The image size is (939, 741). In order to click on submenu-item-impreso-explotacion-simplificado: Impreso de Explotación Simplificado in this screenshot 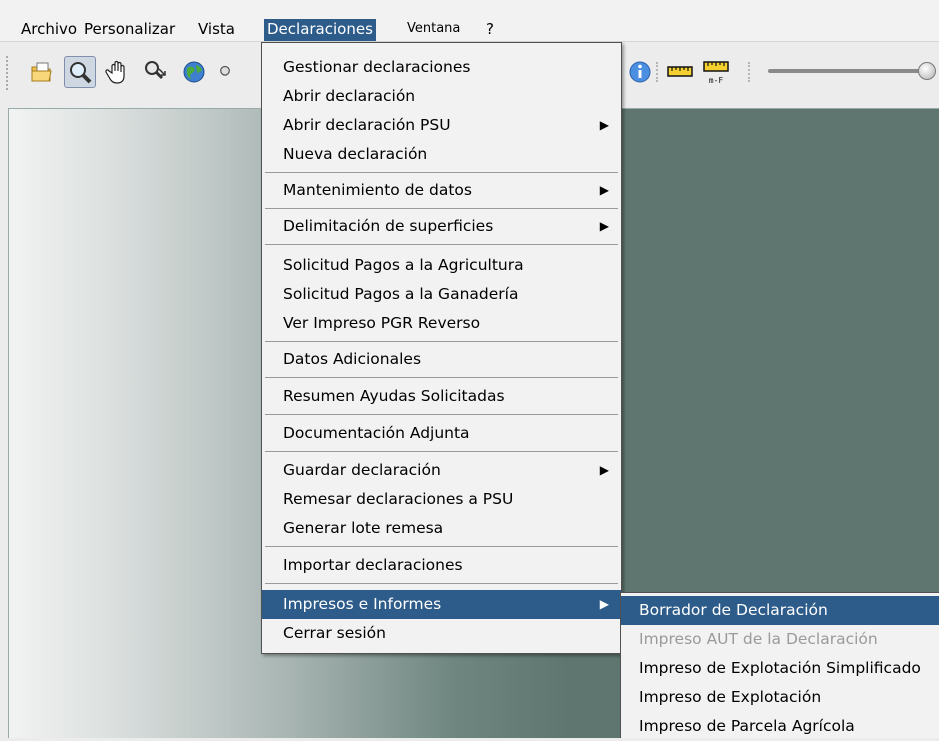, I will do `click(780, 668)`.